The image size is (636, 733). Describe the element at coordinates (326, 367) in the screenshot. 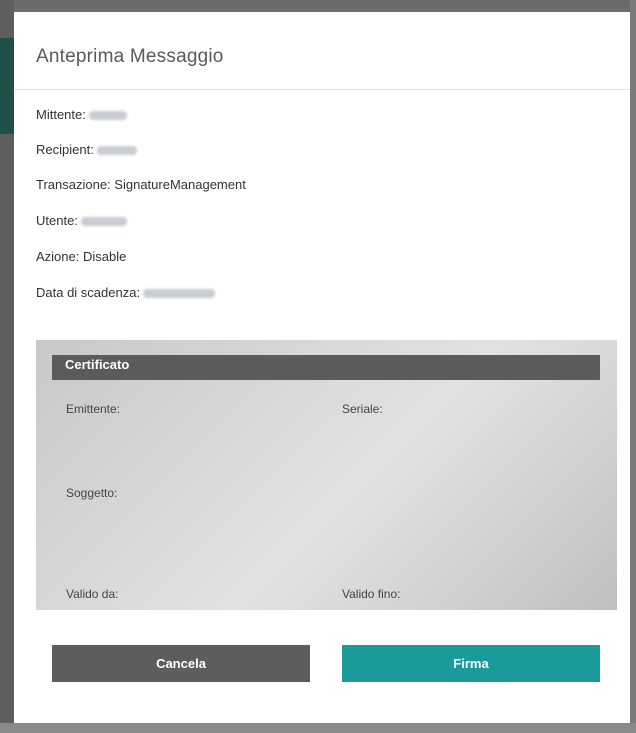

I see `certificate-header: Certificato` at that location.